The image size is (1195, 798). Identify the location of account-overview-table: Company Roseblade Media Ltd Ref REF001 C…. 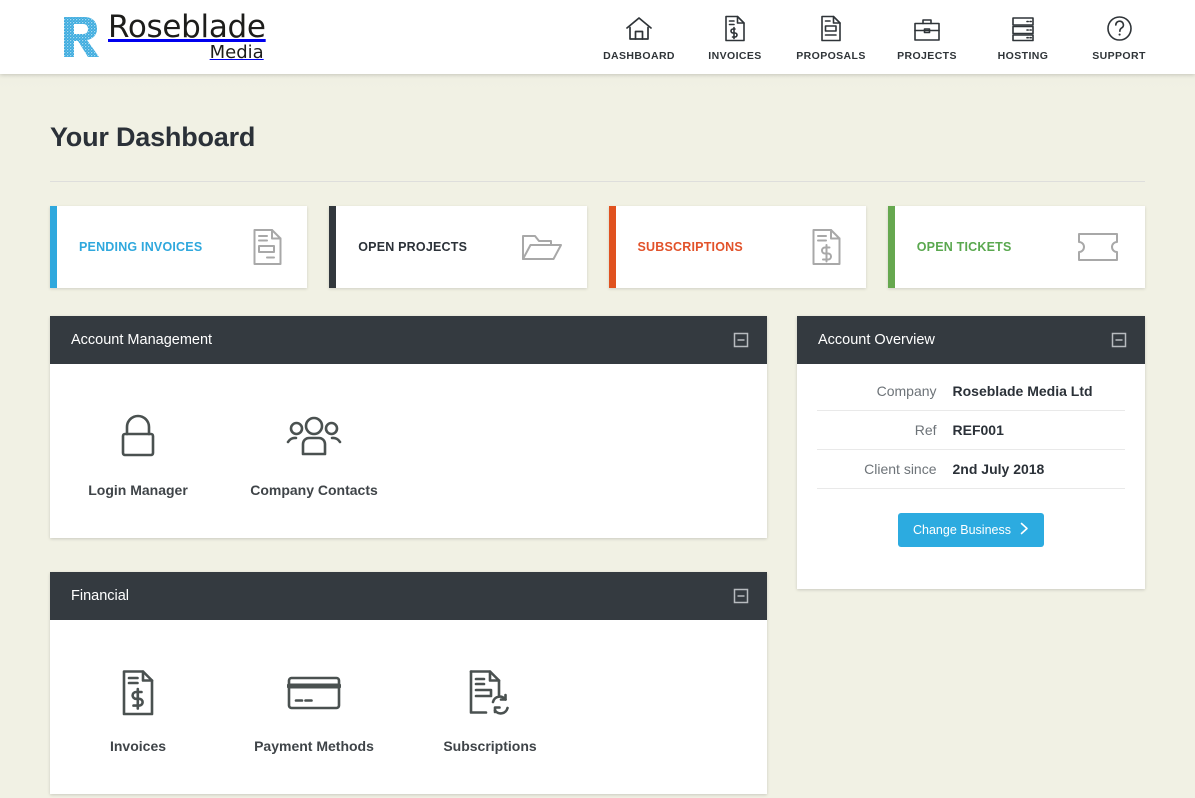
(971, 430).